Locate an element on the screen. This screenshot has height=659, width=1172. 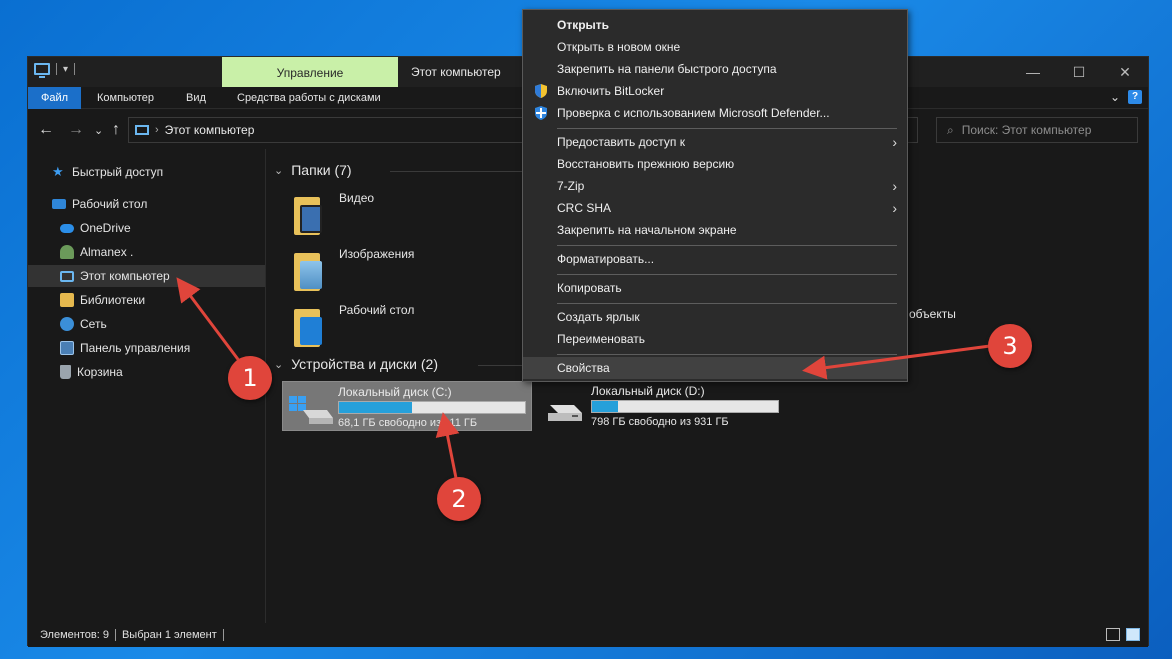
sidebar-item-label: Этот компьютер is located at coordinates (125, 276).